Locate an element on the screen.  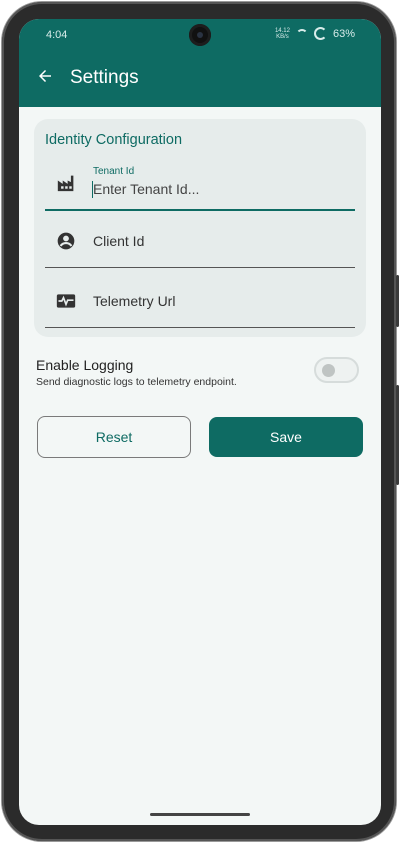
card-title: Identity Configuration is located at coordinates (114, 140).